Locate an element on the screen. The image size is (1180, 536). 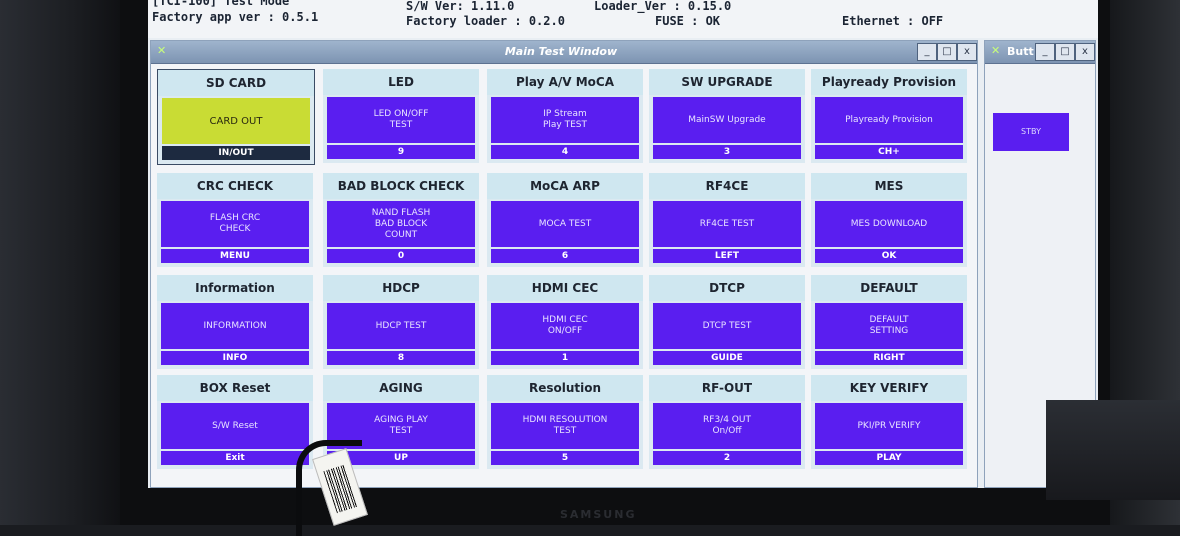
tile-title: Playready Provision is located at coordinates (889, 82).